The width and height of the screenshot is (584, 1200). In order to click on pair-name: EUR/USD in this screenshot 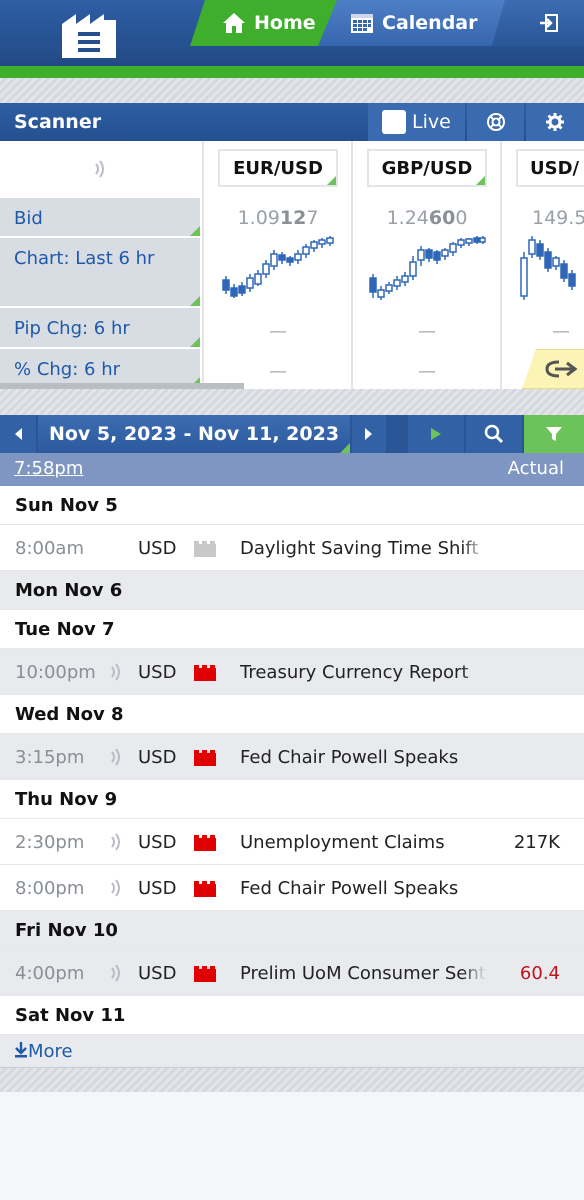, I will do `click(278, 168)`.